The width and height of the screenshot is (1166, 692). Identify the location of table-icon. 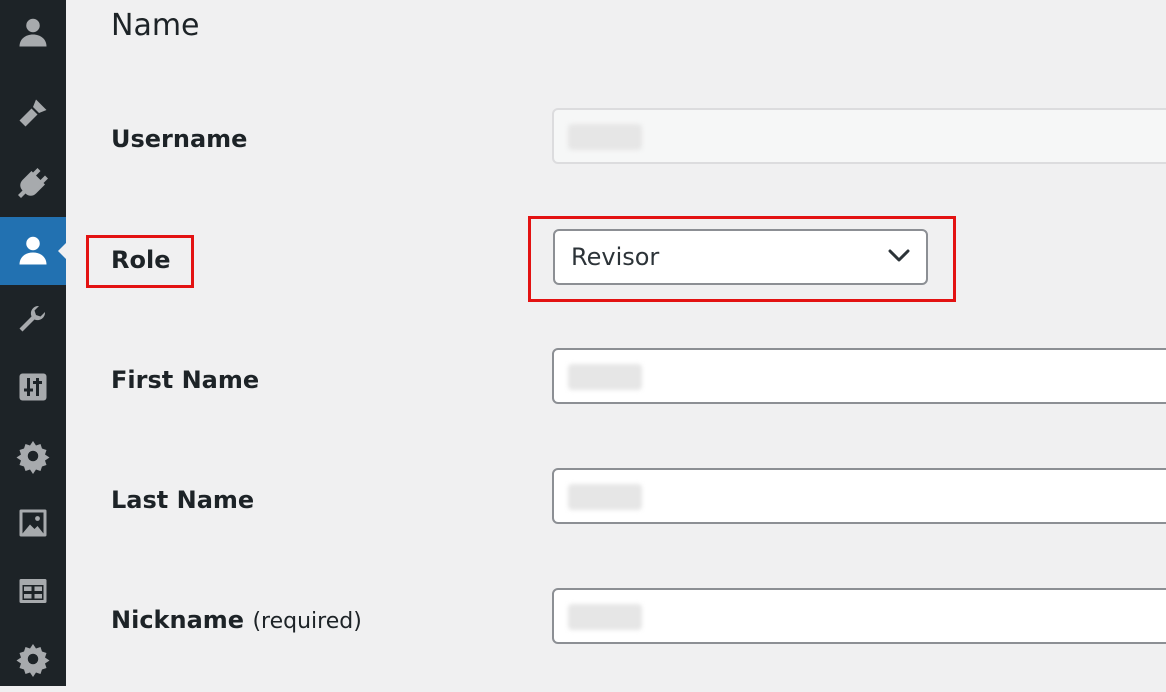
(33, 591).